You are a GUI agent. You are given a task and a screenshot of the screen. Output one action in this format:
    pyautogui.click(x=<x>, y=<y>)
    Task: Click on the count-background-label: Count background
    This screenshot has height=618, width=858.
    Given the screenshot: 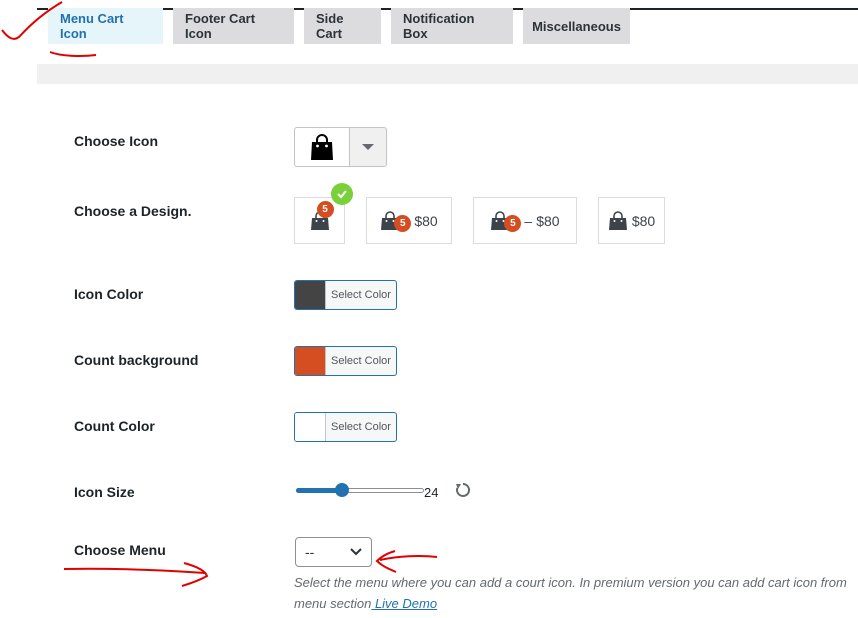 What is the action you would take?
    pyautogui.click(x=136, y=360)
    